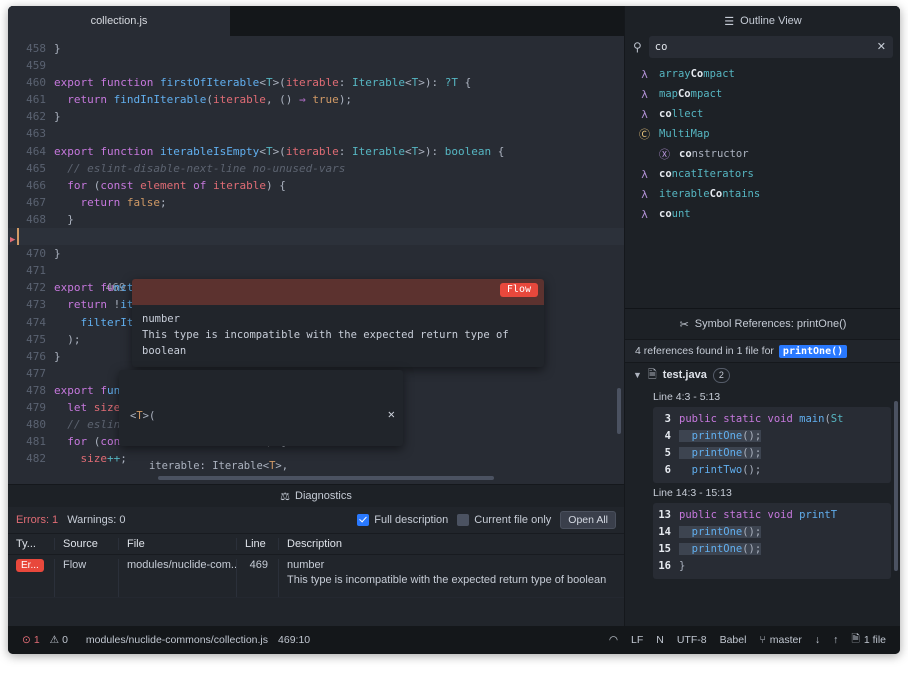  Describe the element at coordinates (316, 185) in the screenshot. I see `code-line: 466 for (const element of iterable) {` at that location.